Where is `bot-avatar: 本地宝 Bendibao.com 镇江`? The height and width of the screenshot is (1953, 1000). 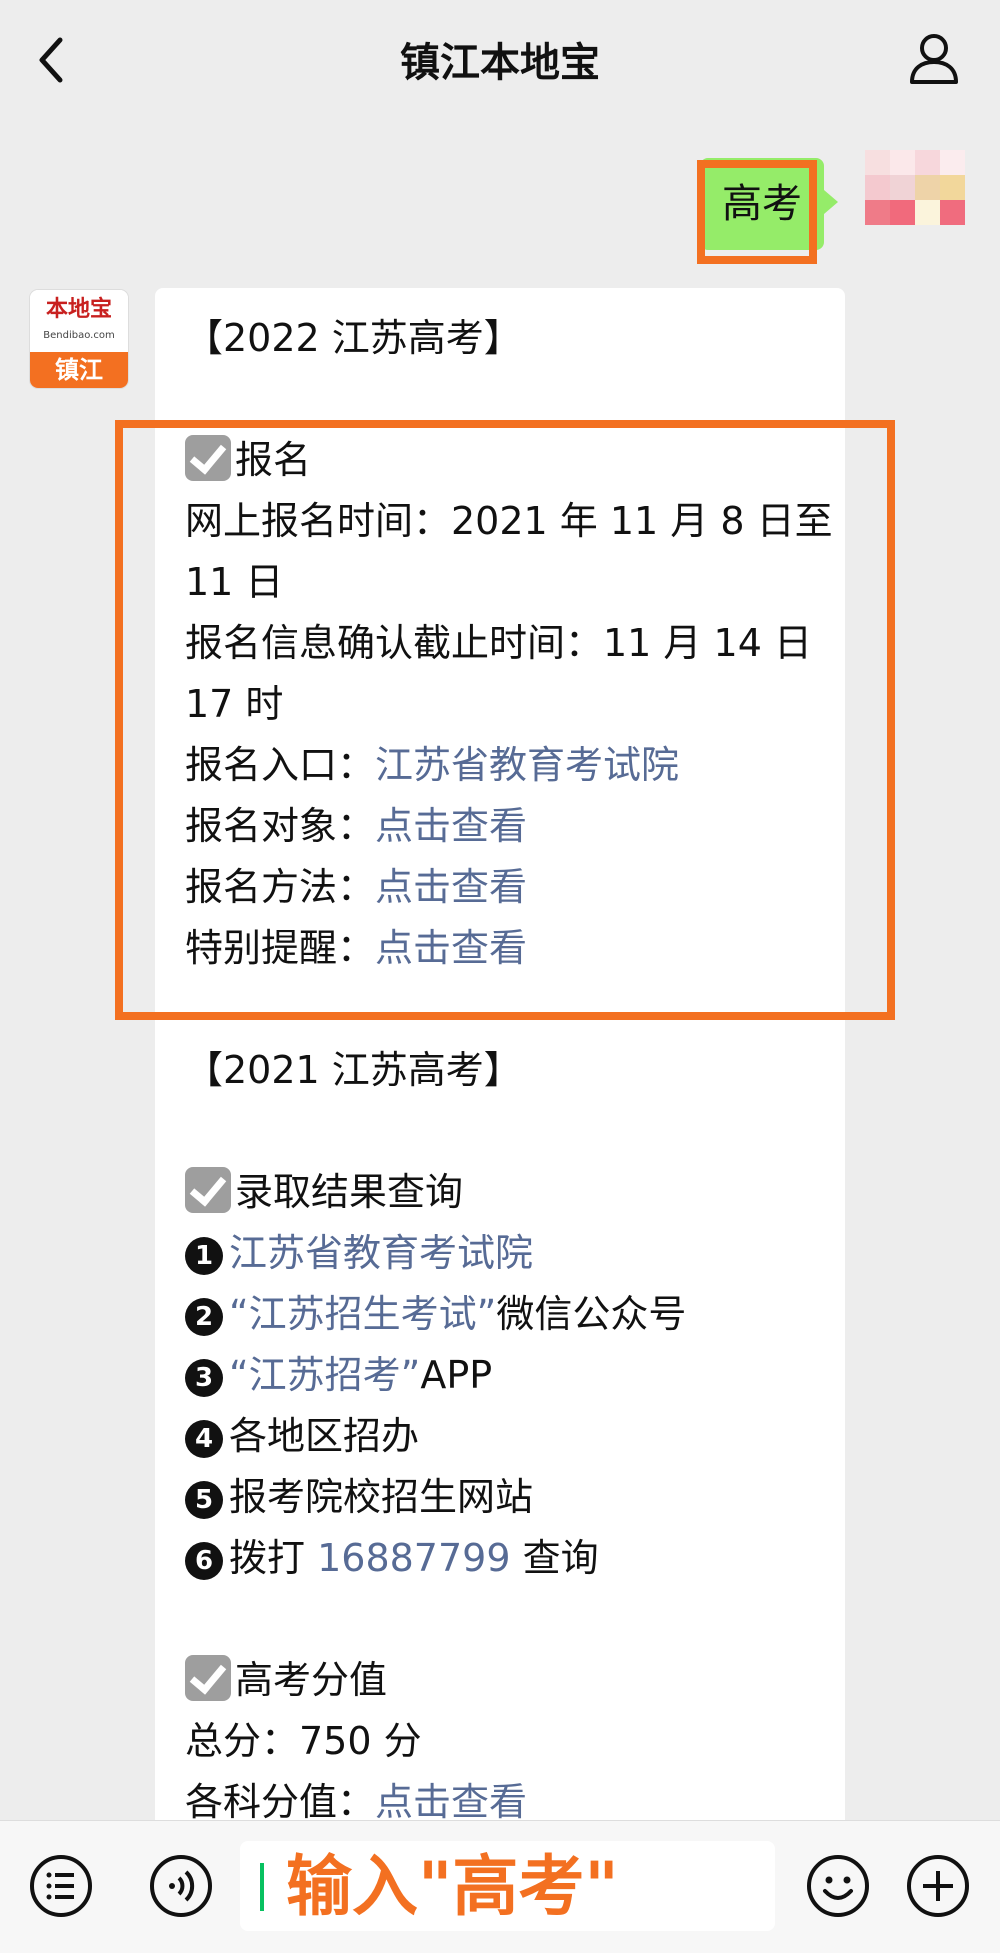 bot-avatar: 本地宝 Bendibao.com 镇江 is located at coordinates (79, 339).